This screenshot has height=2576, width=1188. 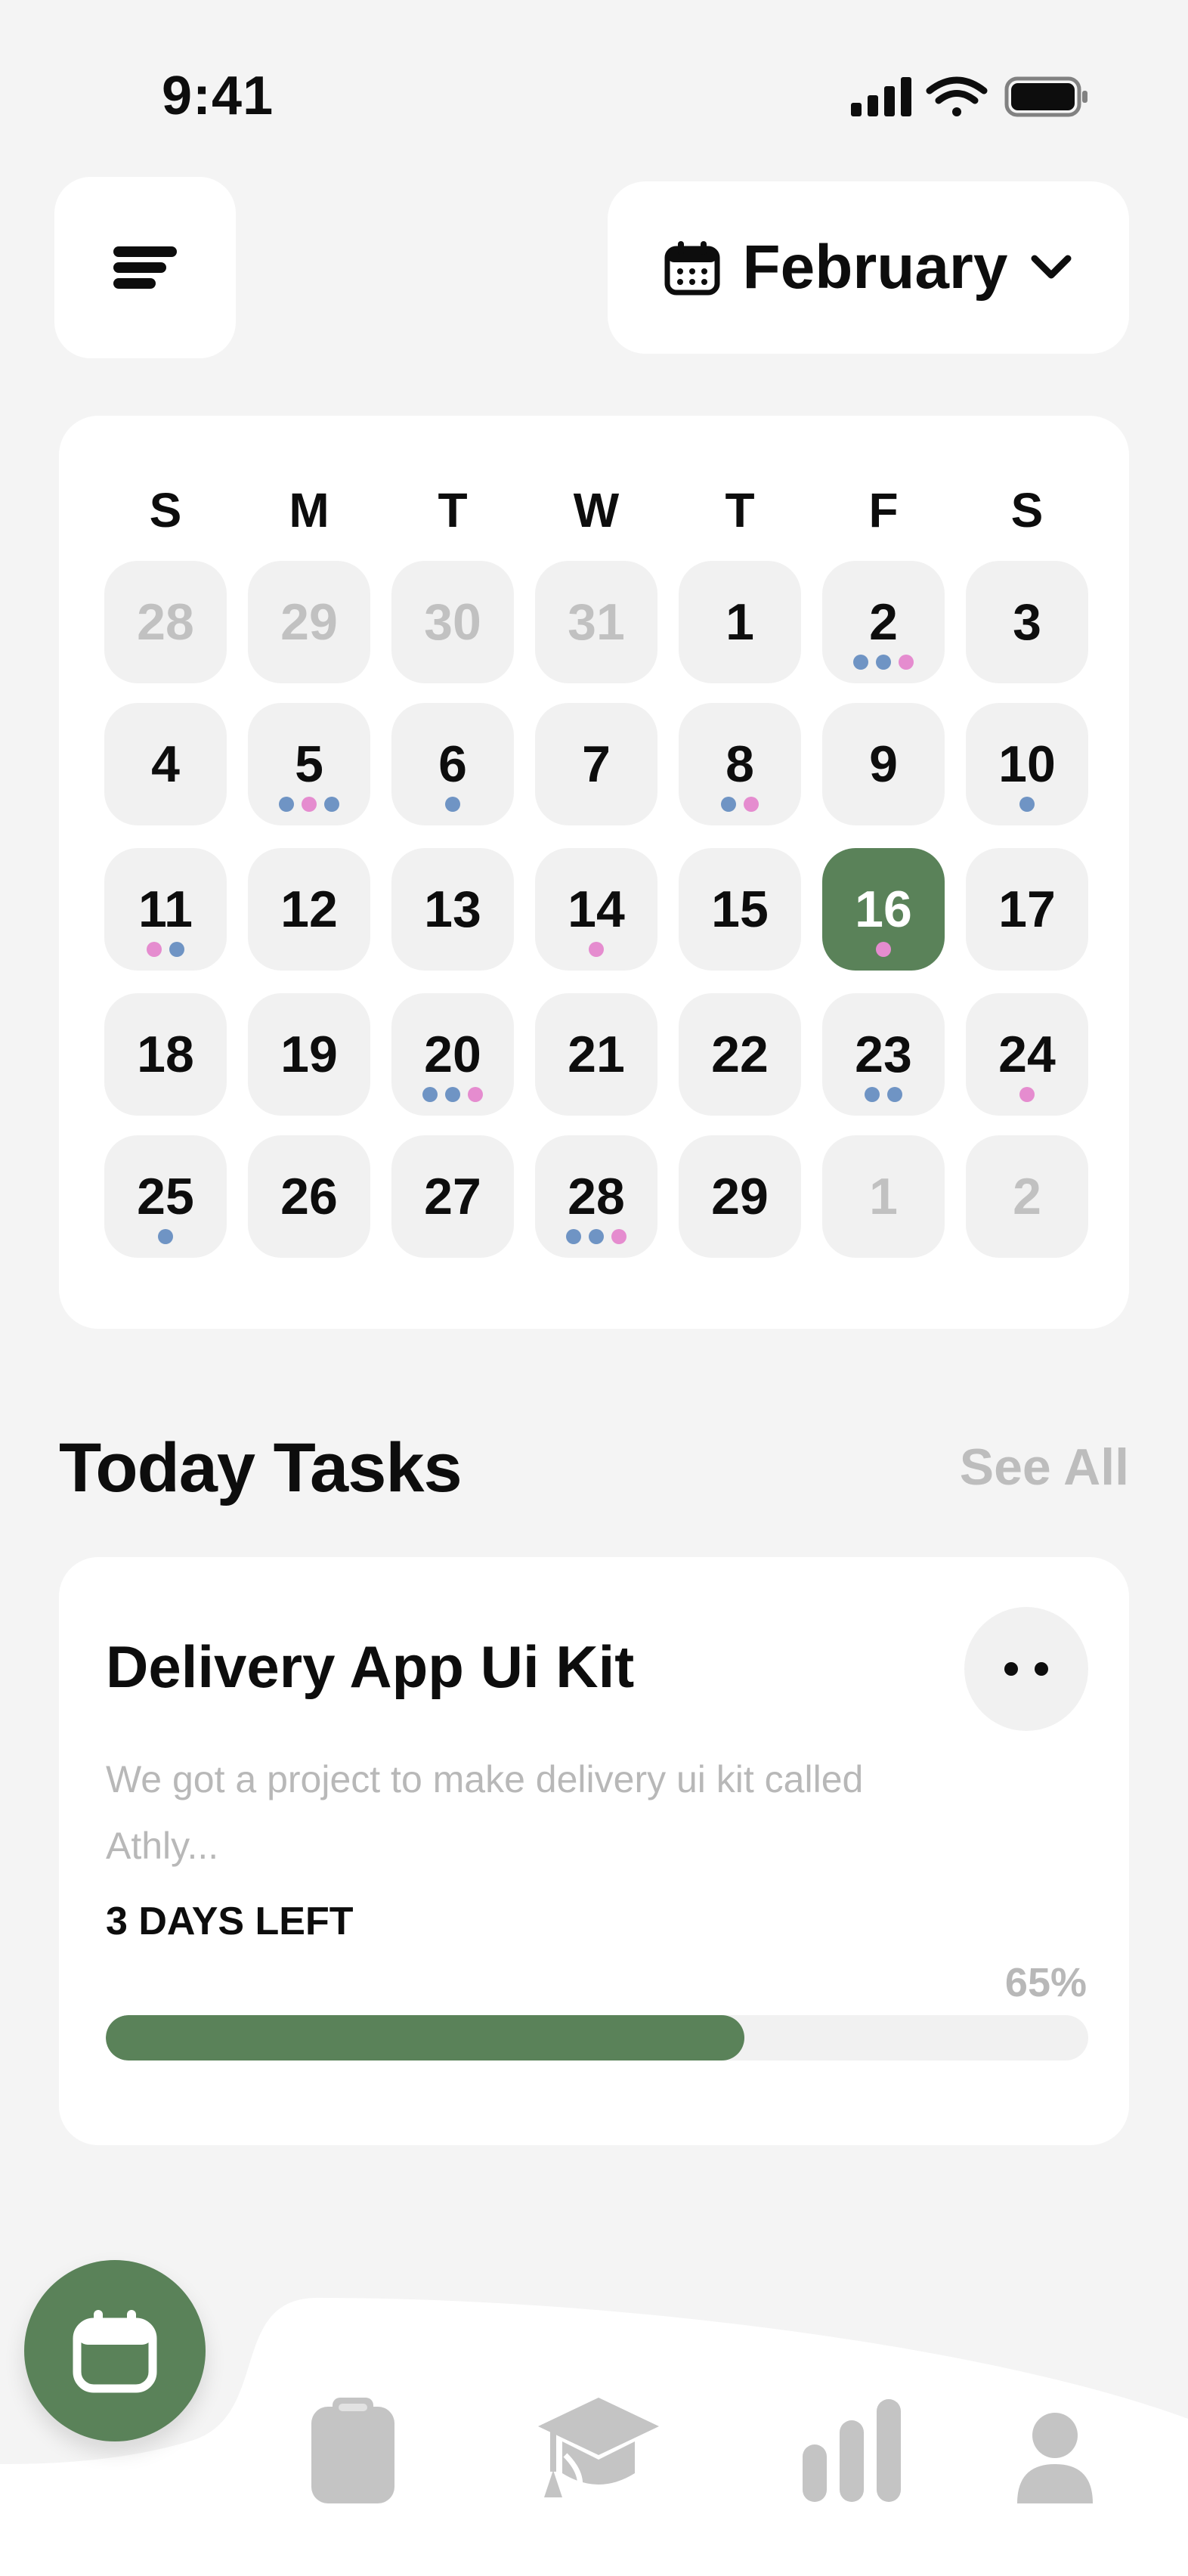 I want to click on calendar-day: 14, so click(x=596, y=910).